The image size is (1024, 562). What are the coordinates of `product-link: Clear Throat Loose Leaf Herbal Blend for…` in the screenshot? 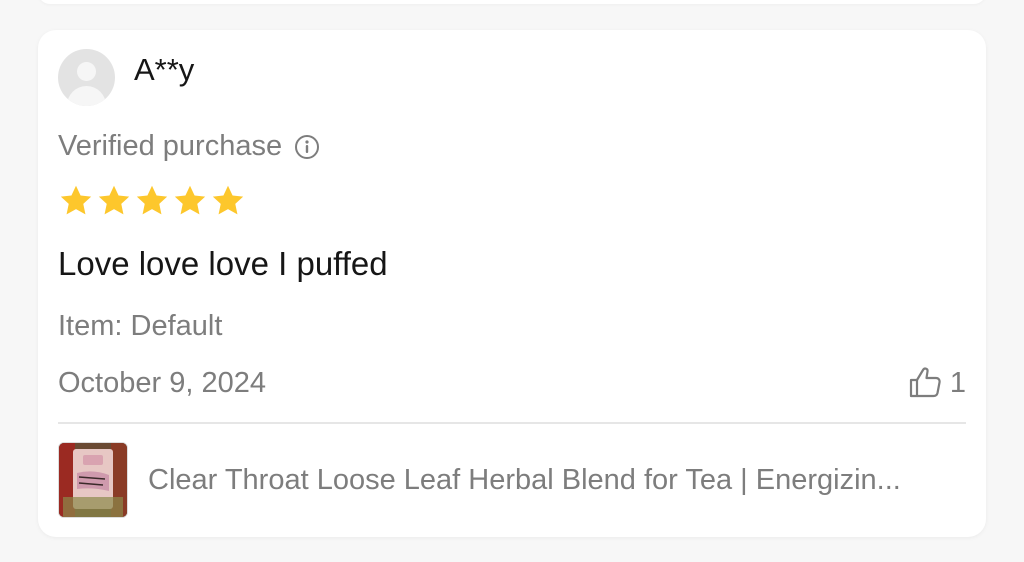 It's located at (512, 480).